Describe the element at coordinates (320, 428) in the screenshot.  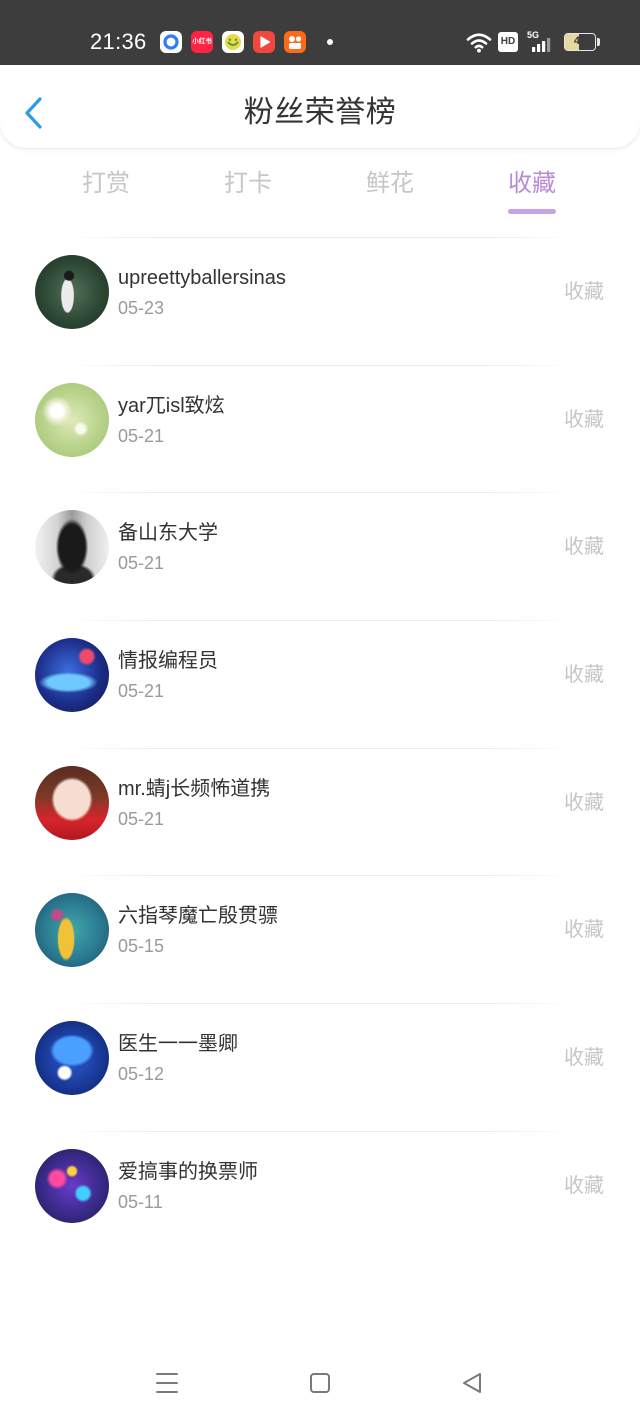
I see `list-item: yar兀isl致炫 05-21 收藏` at that location.